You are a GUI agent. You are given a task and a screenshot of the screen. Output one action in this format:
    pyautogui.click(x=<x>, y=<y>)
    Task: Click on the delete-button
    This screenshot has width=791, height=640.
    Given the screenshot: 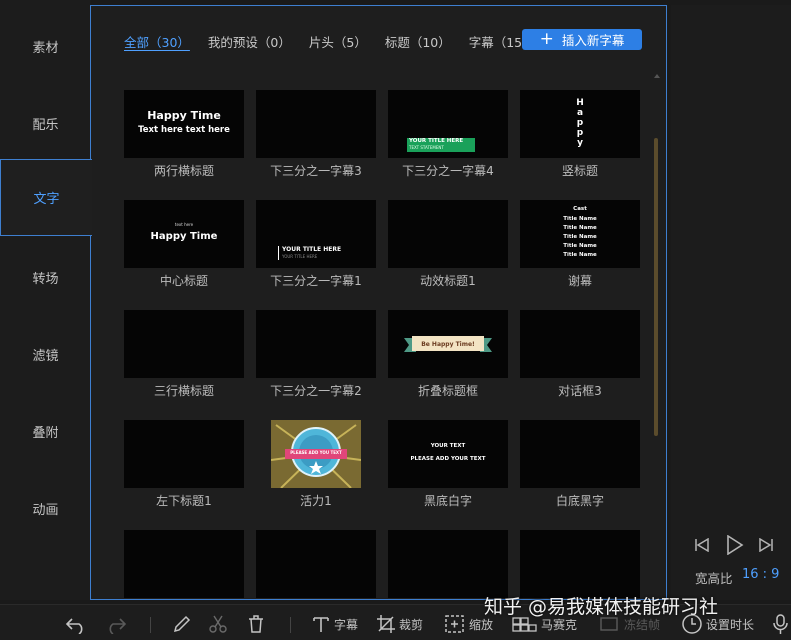 What is the action you would take?
    pyautogui.click(x=256, y=624)
    